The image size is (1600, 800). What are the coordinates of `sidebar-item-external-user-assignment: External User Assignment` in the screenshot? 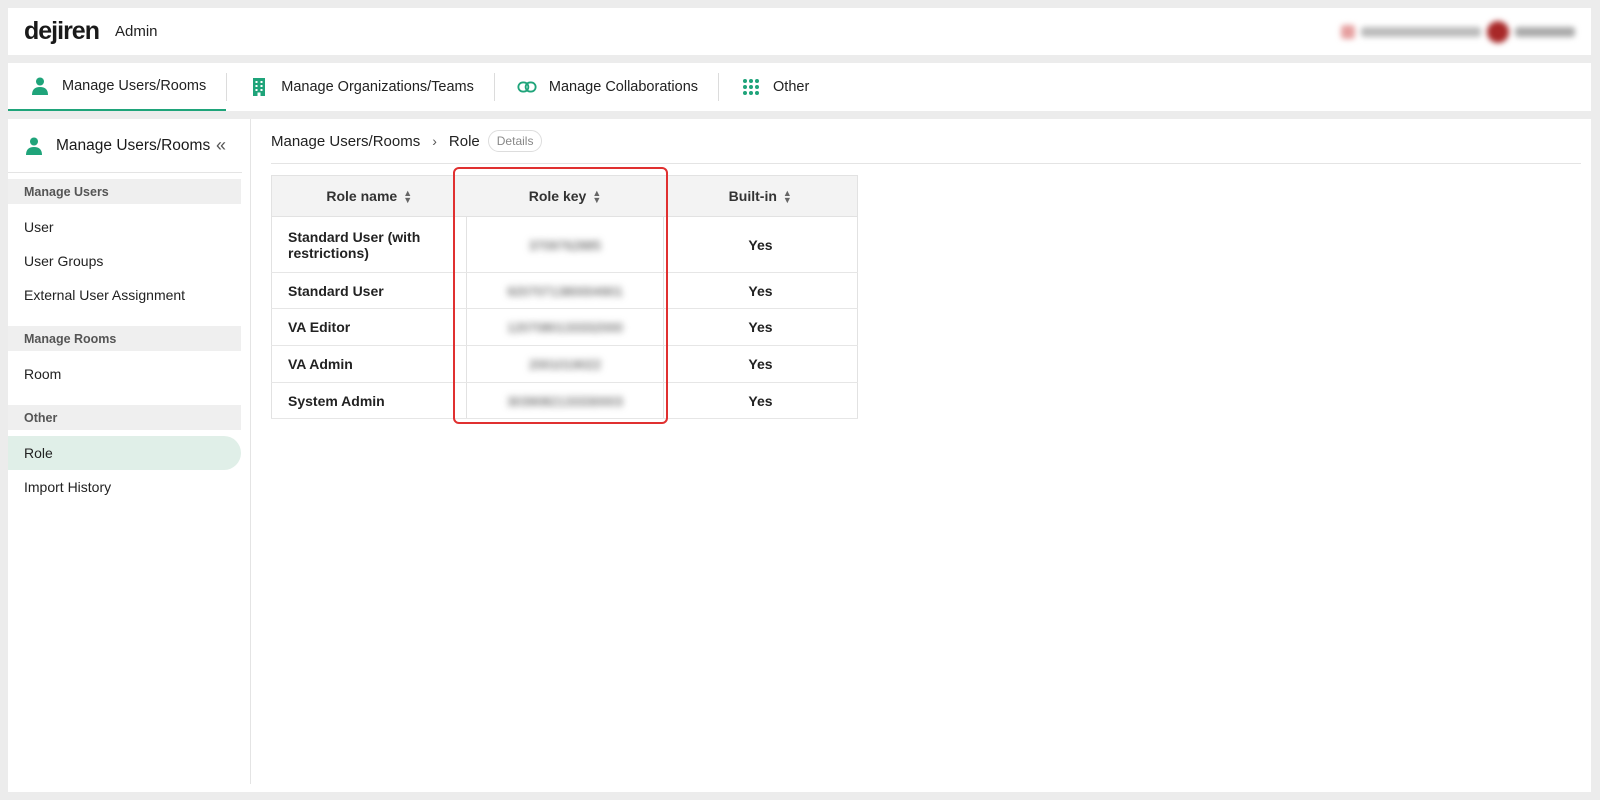 It's located at (124, 295).